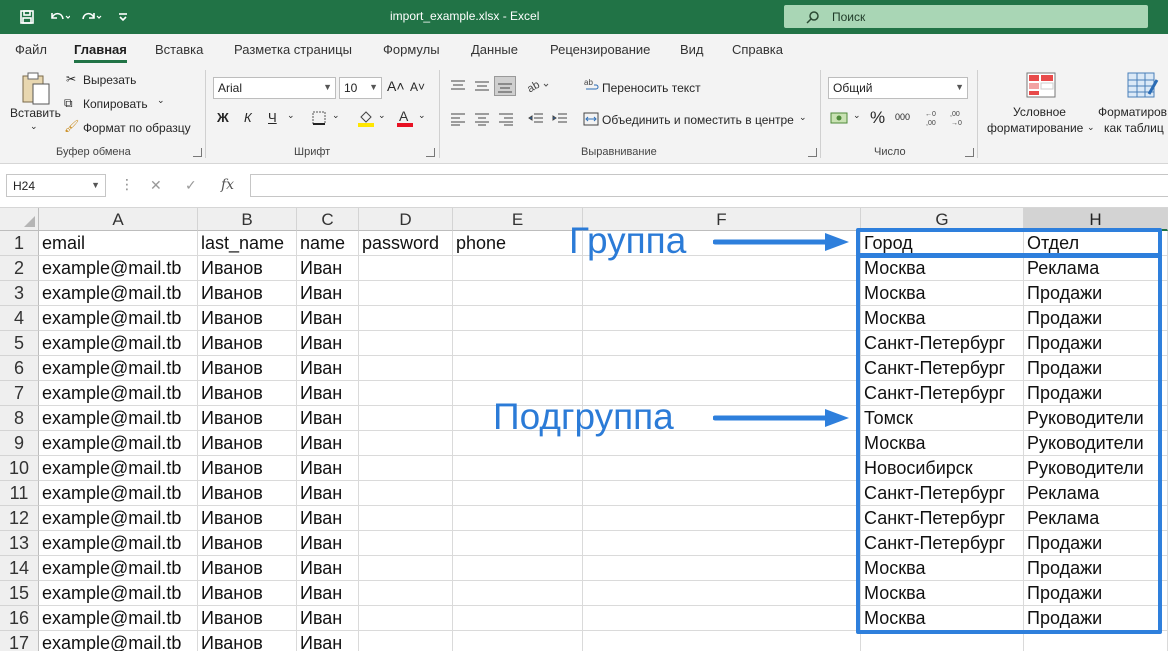  Describe the element at coordinates (328, 618) in the screenshot. I see `cell-c16: Иван` at that location.